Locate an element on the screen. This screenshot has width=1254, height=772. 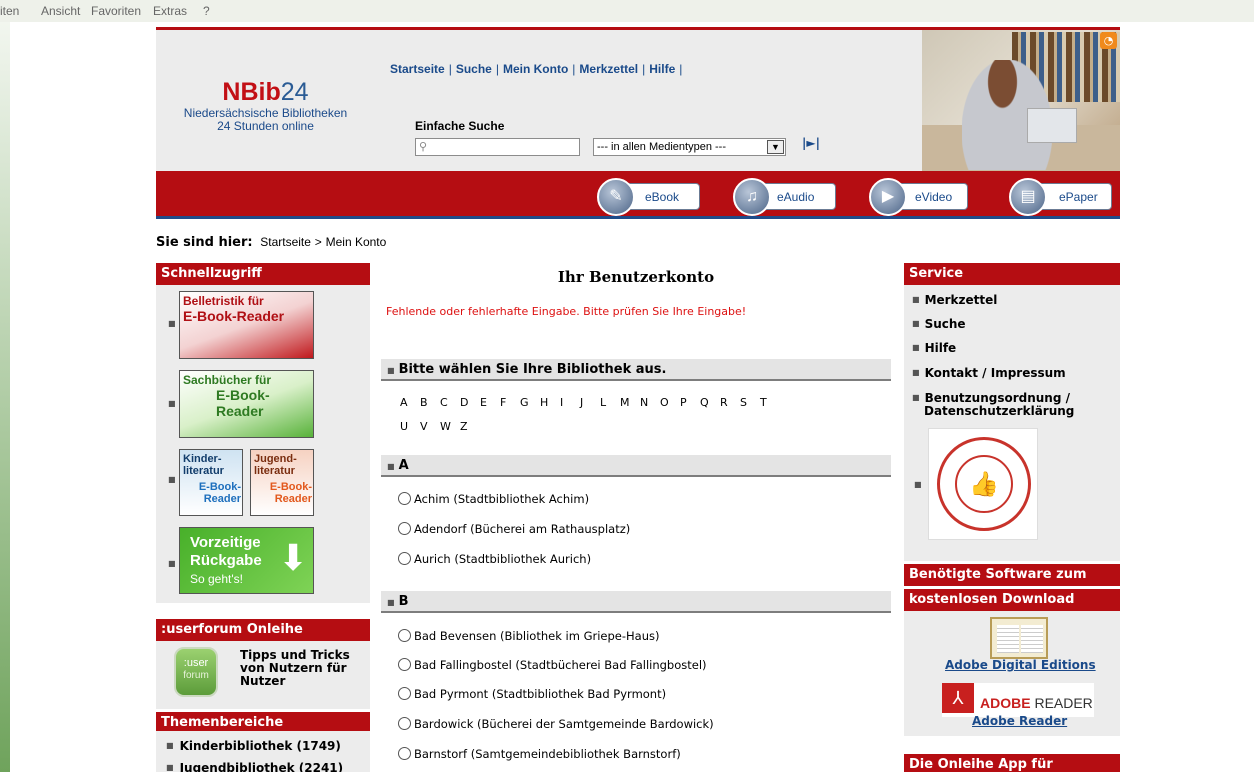
adobe-reader-logo: ⅄ ADOBE READER is located at coordinates (1018, 700).